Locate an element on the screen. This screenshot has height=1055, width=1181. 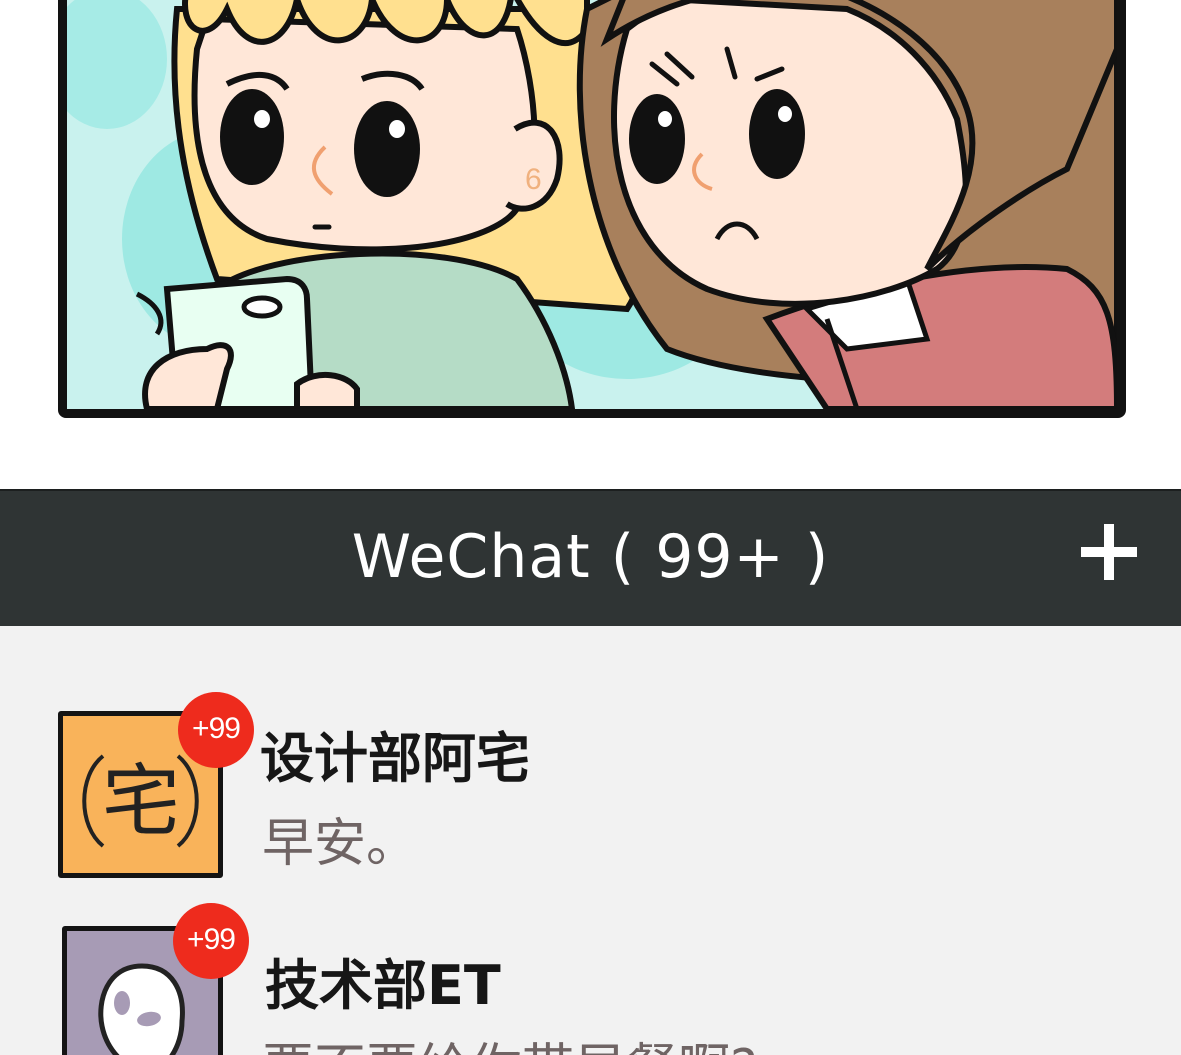
wechat-header: WeChat ( 99+ ) is located at coordinates (590, 557).